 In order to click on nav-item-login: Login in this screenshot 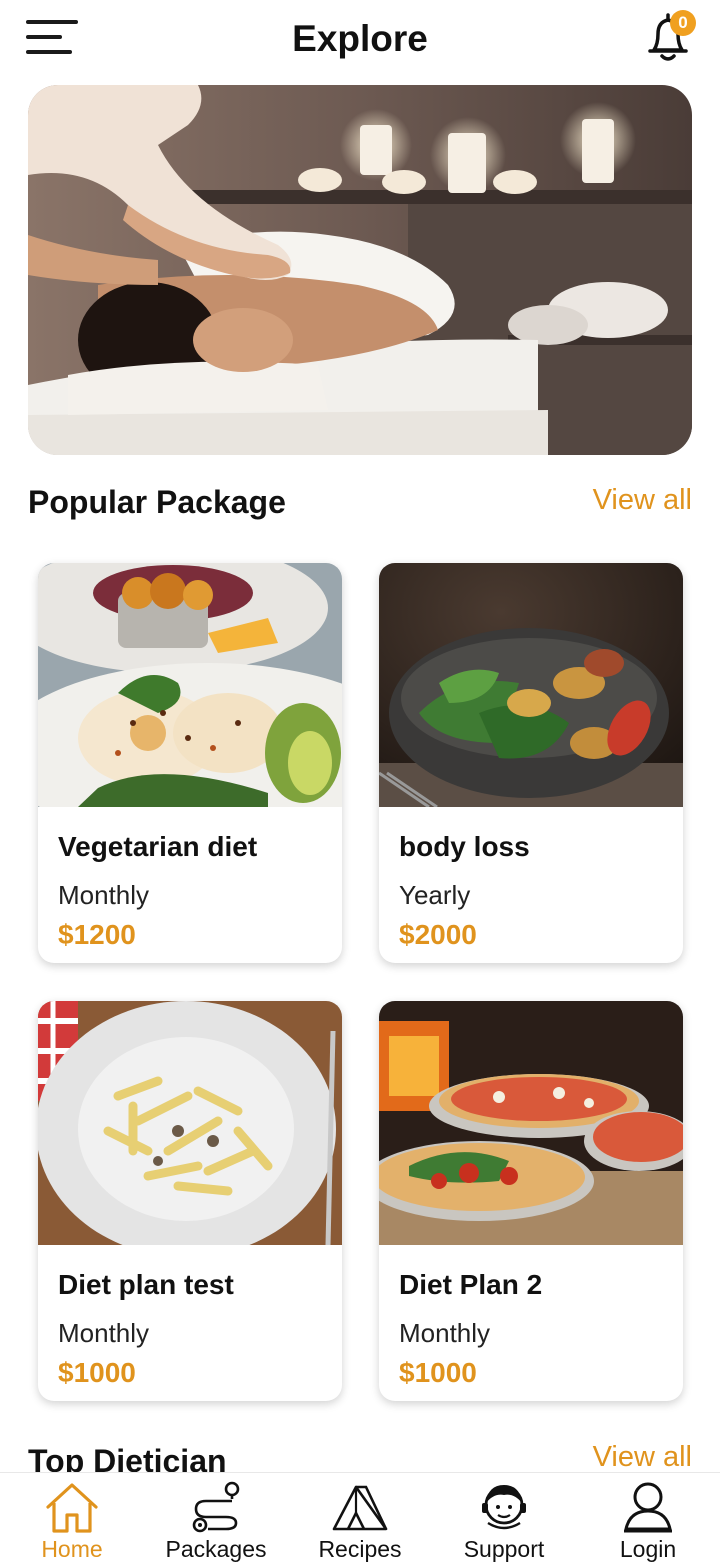, I will do `click(648, 1518)`.